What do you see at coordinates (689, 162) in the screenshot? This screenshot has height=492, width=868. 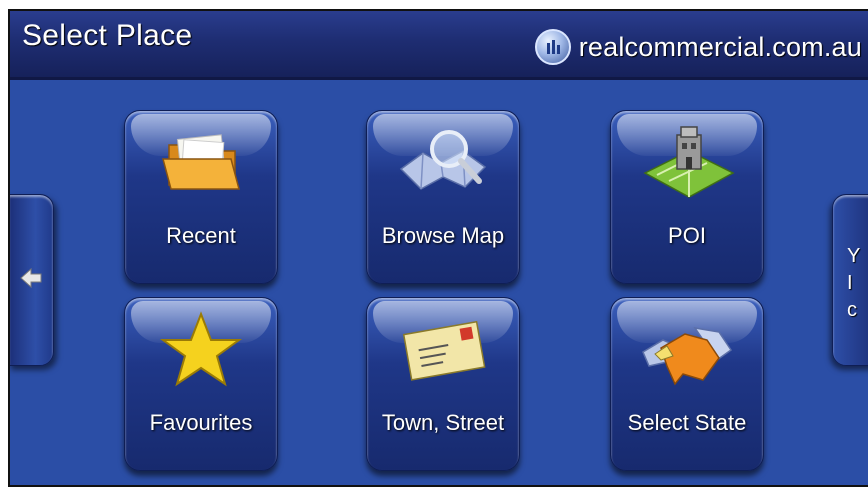 I see `poi-building-icon` at bounding box center [689, 162].